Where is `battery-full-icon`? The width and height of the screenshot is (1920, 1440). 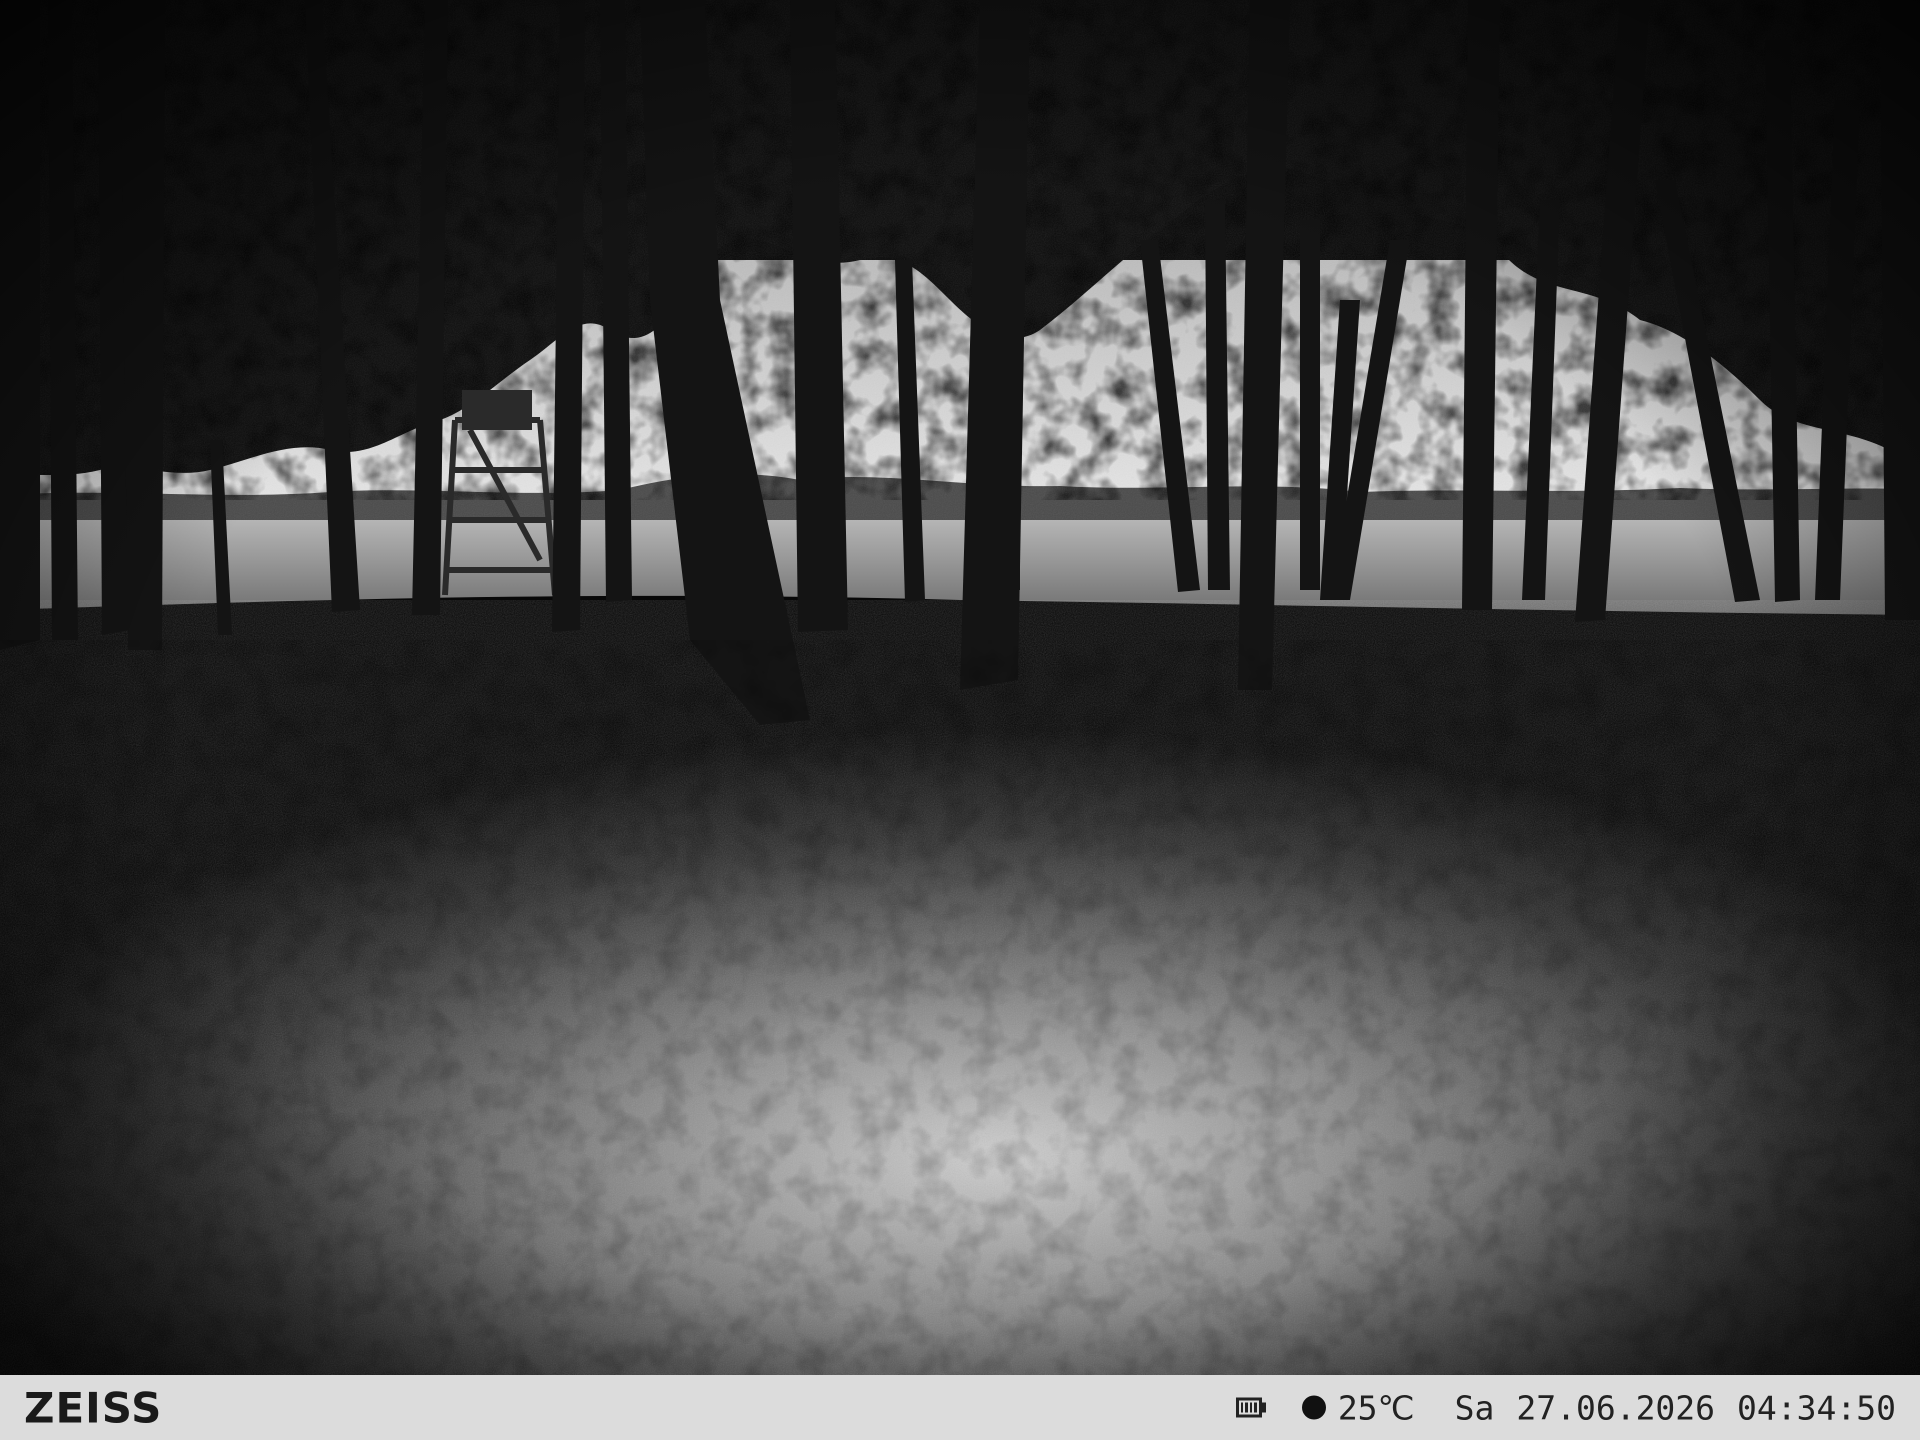 battery-full-icon is located at coordinates (1250, 1407).